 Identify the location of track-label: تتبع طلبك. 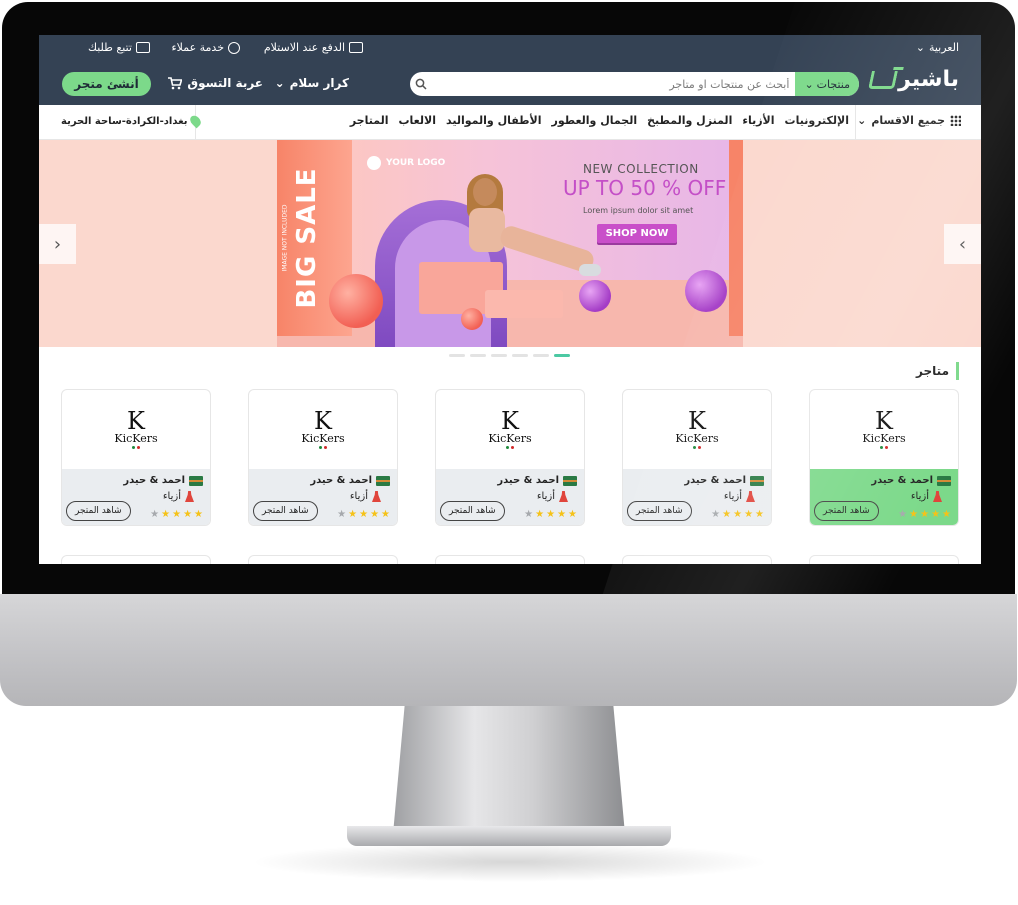
(109, 47).